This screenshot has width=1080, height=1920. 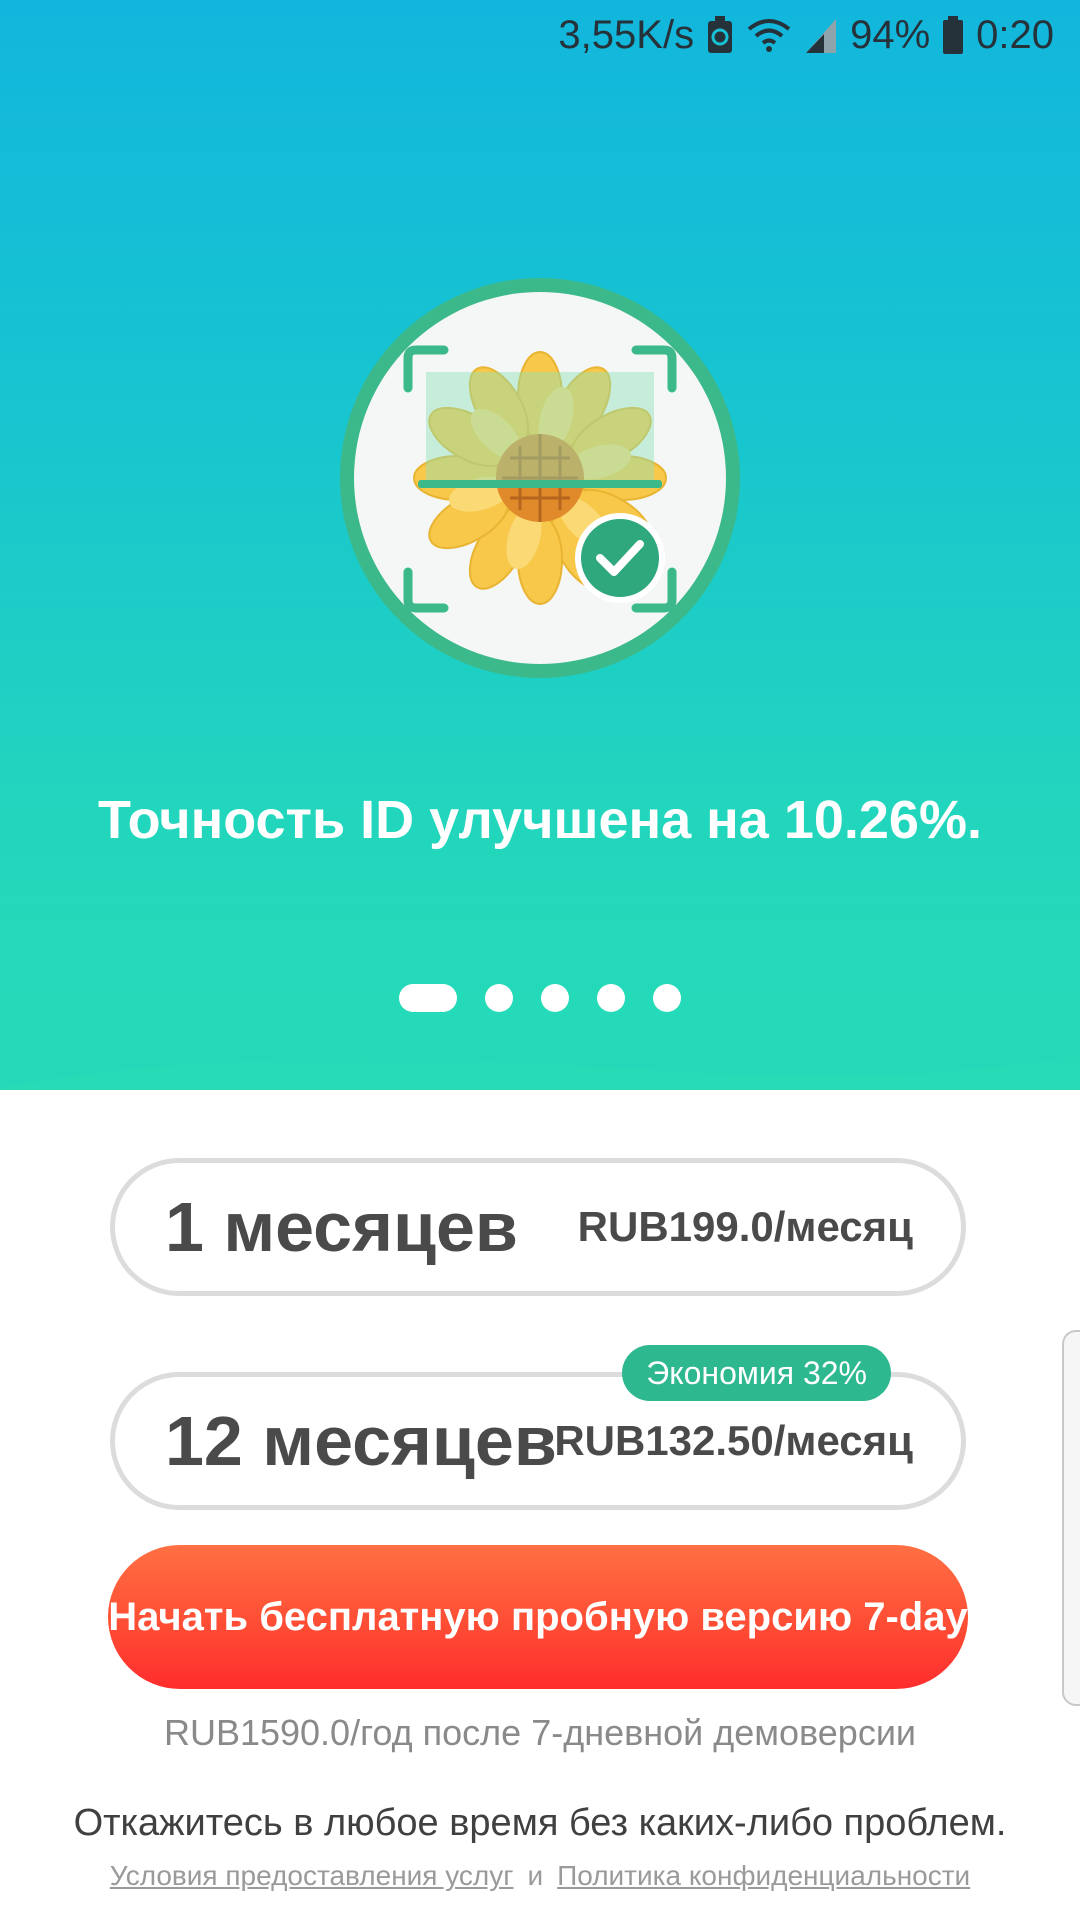 What do you see at coordinates (538, 1617) in the screenshot?
I see `start-trial-button: Начать бесплатную пробную версию 7-day` at bounding box center [538, 1617].